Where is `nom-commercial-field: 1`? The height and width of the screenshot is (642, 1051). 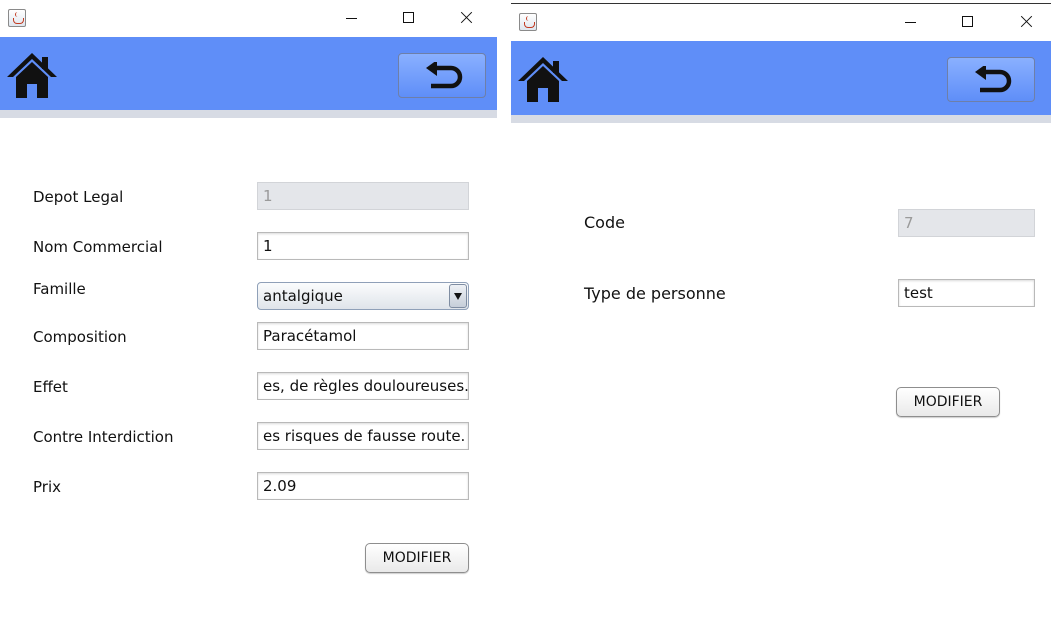
nom-commercial-field: 1 is located at coordinates (363, 246).